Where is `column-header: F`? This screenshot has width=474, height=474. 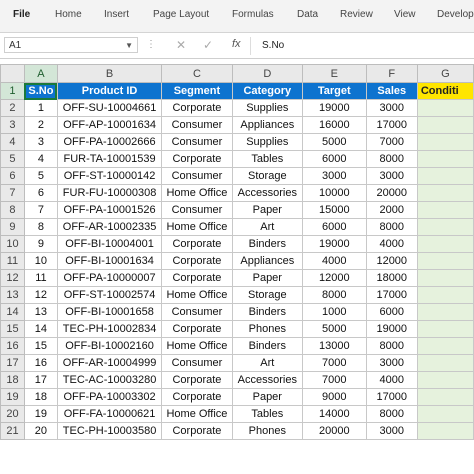 column-header: F is located at coordinates (391, 73).